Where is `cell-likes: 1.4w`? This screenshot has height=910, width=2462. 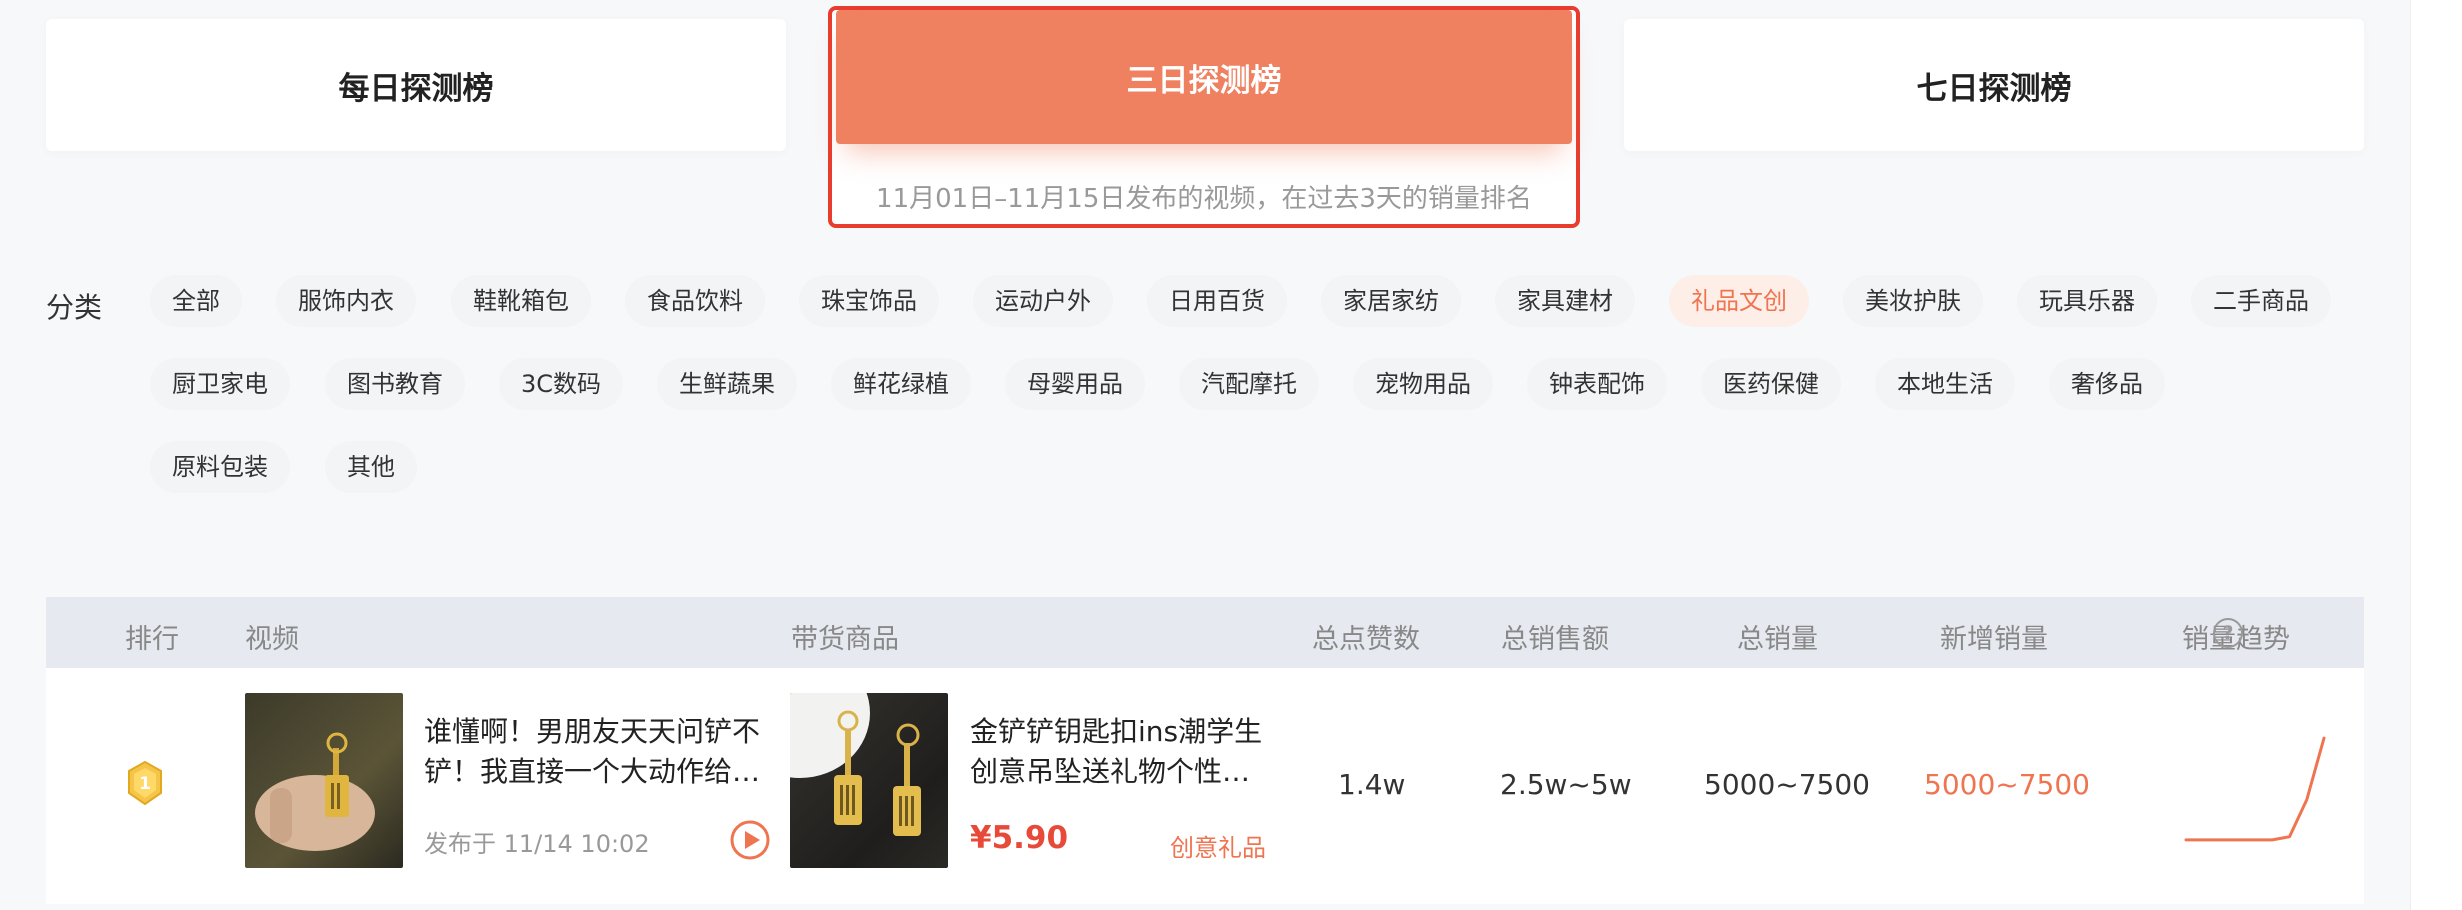 cell-likes: 1.4w is located at coordinates (1372, 784).